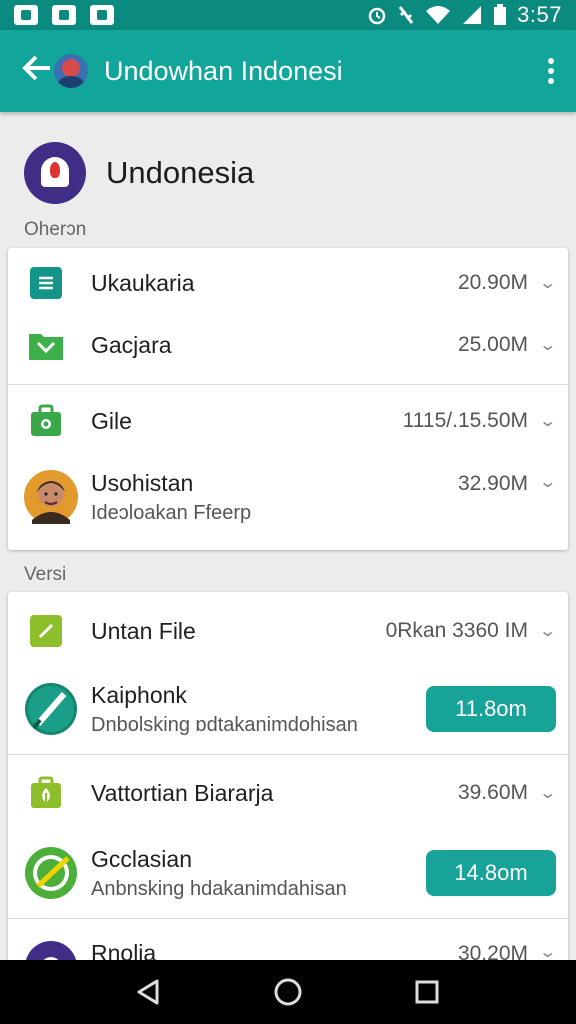  I want to click on item-title: Gacjara, so click(131, 344).